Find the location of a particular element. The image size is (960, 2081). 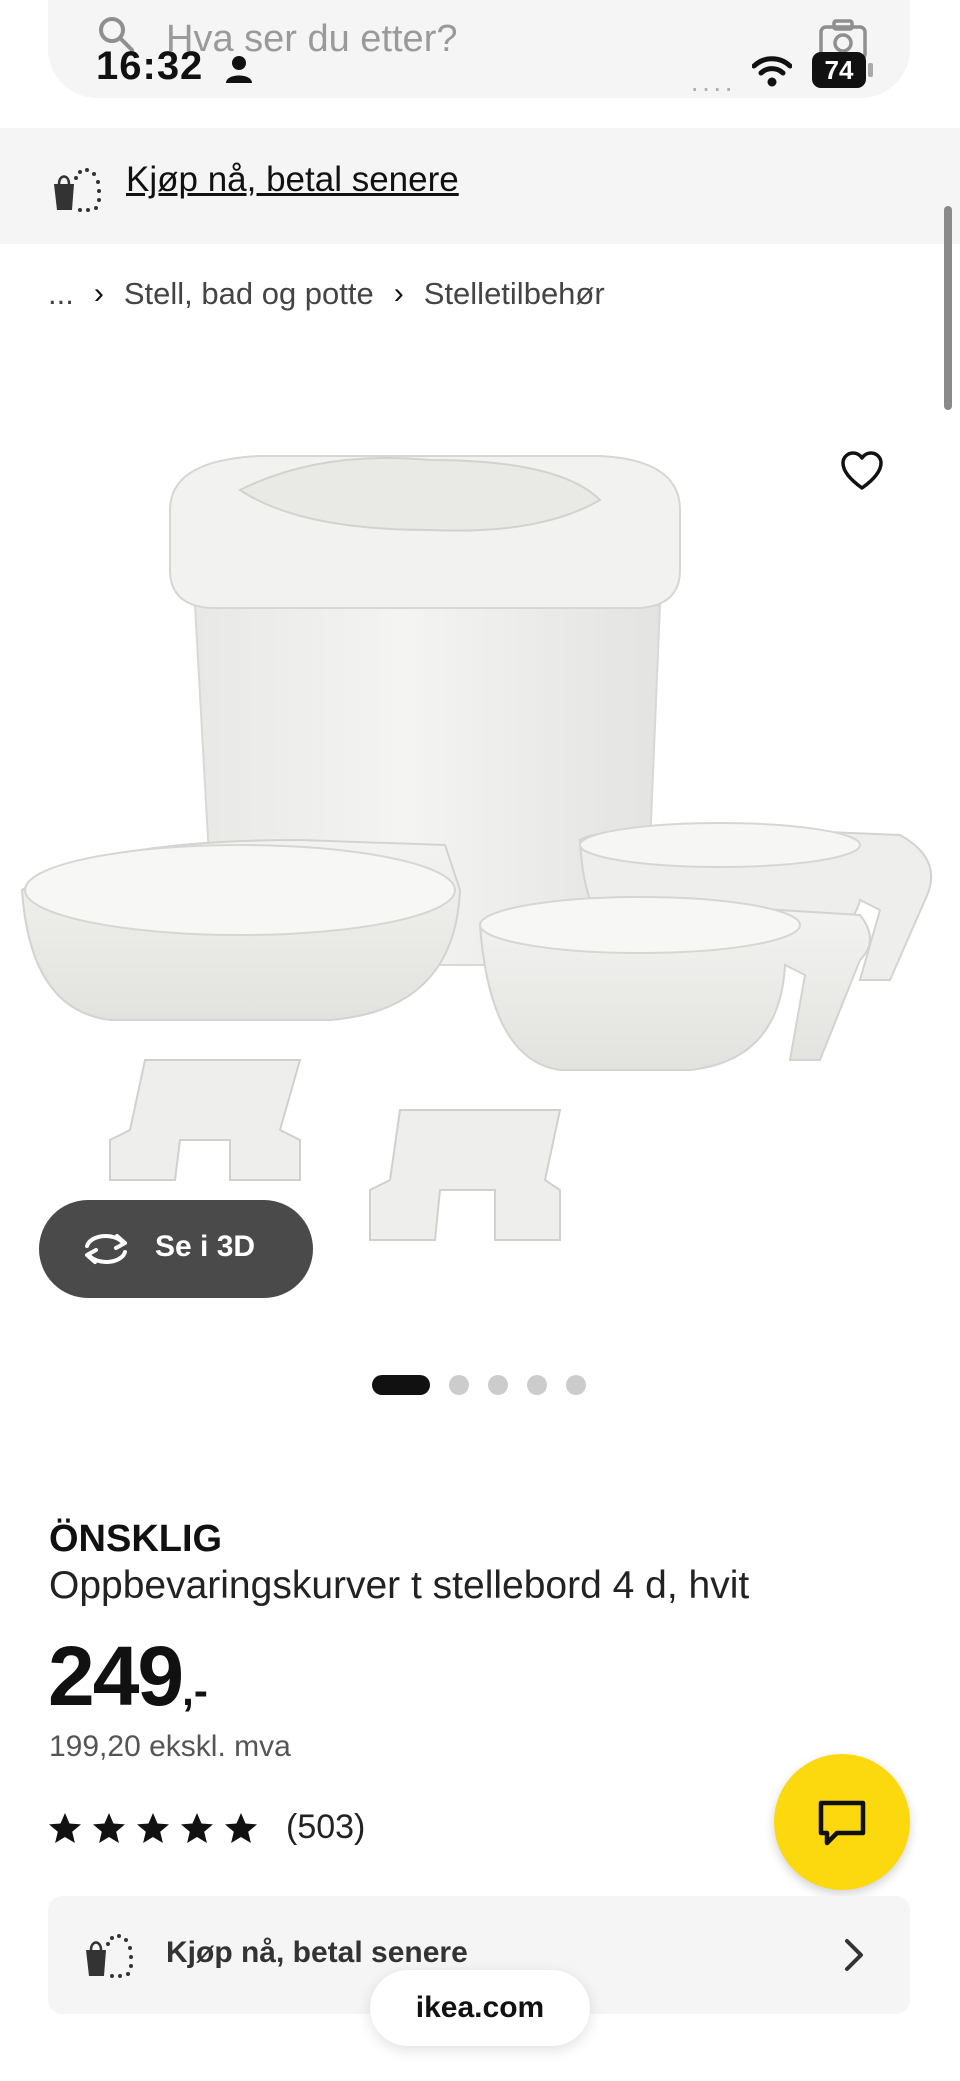

price-suffix: ,- is located at coordinates (195, 1690).